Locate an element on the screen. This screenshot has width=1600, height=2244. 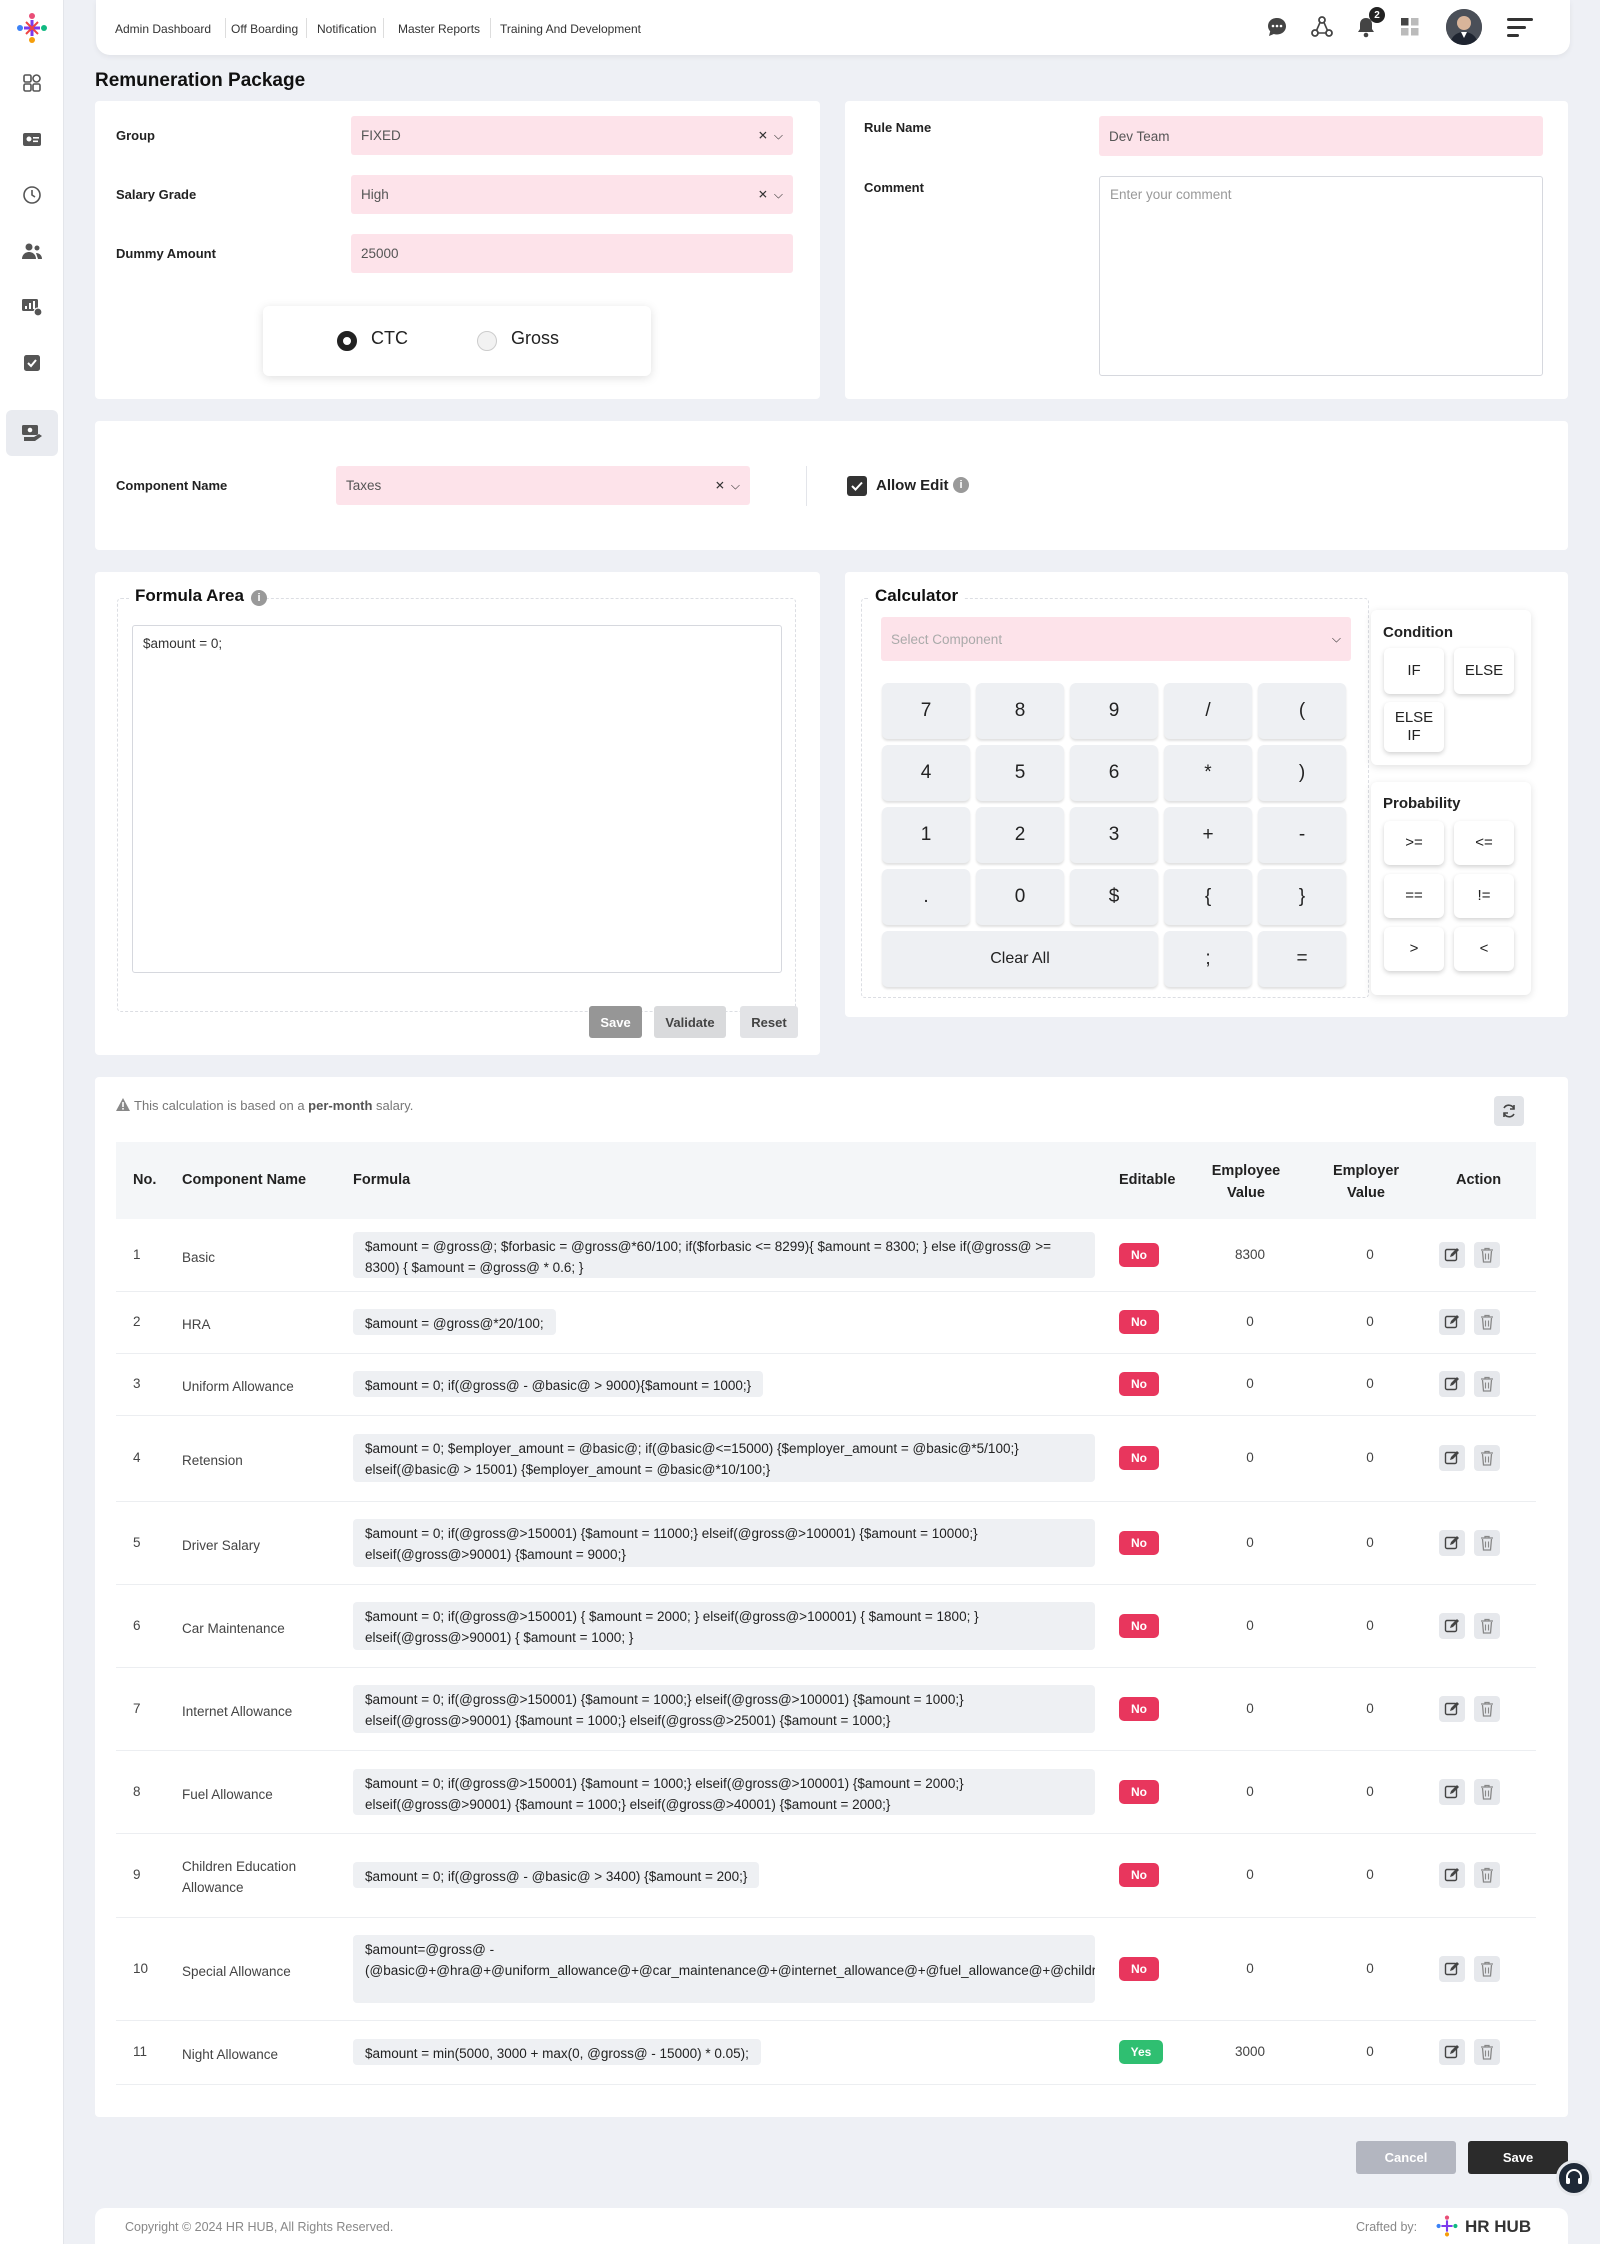
nav-link-training-development: Training And Development is located at coordinates (570, 29).